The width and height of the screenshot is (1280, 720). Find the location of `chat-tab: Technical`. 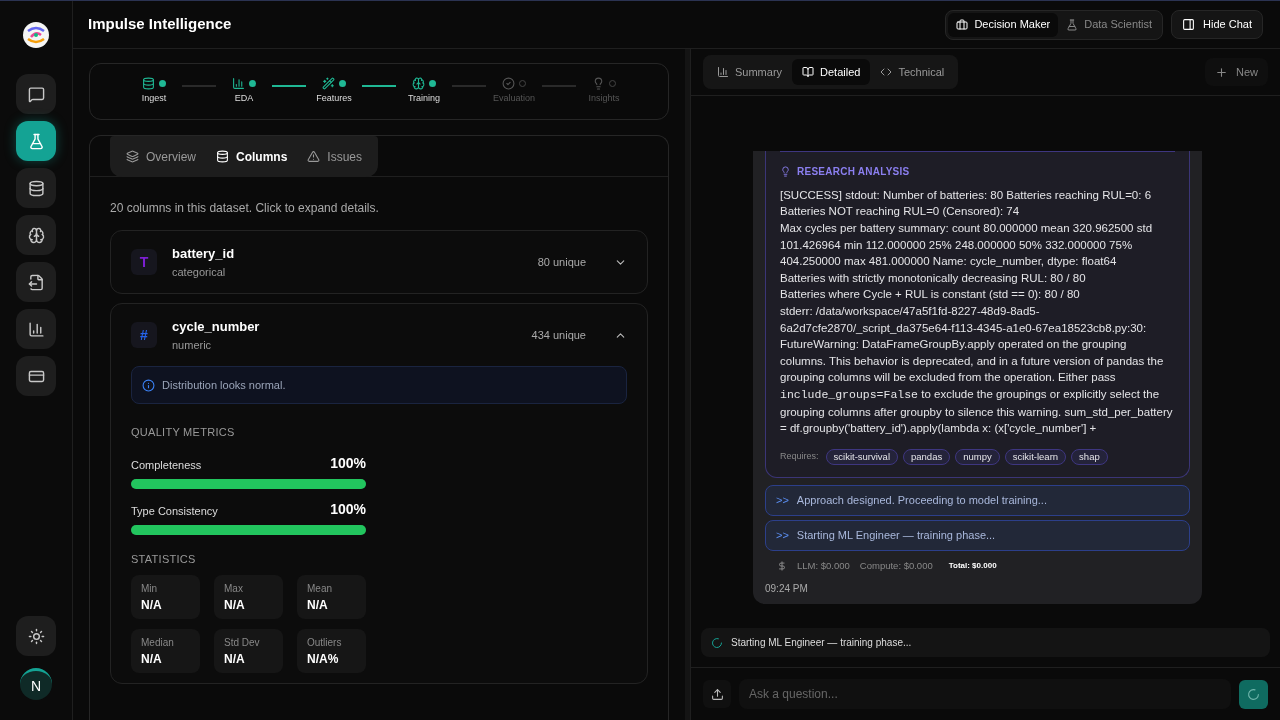

chat-tab: Technical is located at coordinates (912, 72).